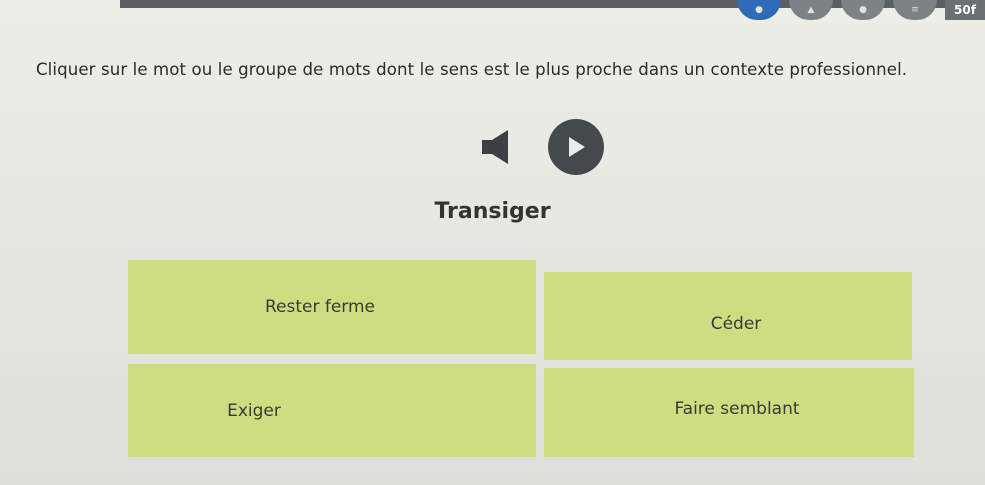  What do you see at coordinates (965, 10) in the screenshot?
I see `score-badge: 50f` at bounding box center [965, 10].